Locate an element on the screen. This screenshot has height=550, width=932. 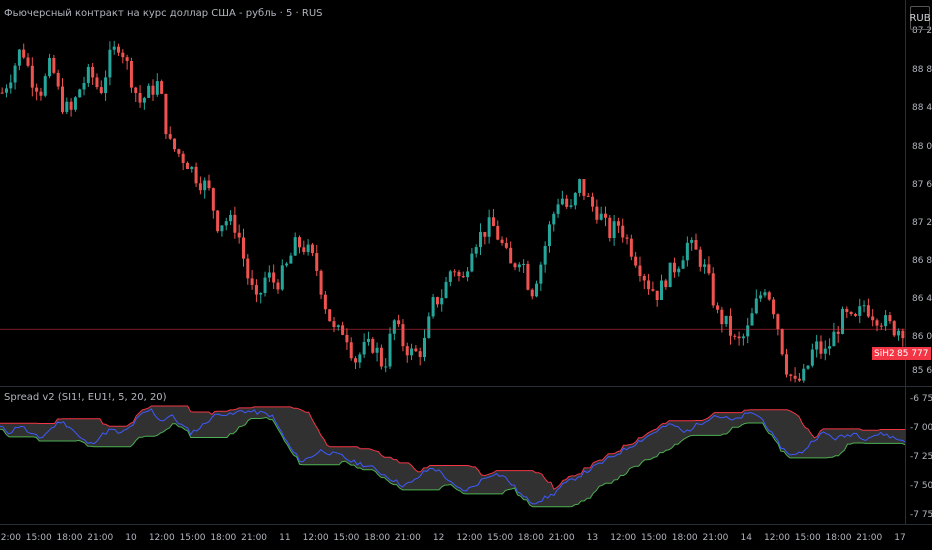
time-tick-label: 12 is located at coordinates (438, 538).